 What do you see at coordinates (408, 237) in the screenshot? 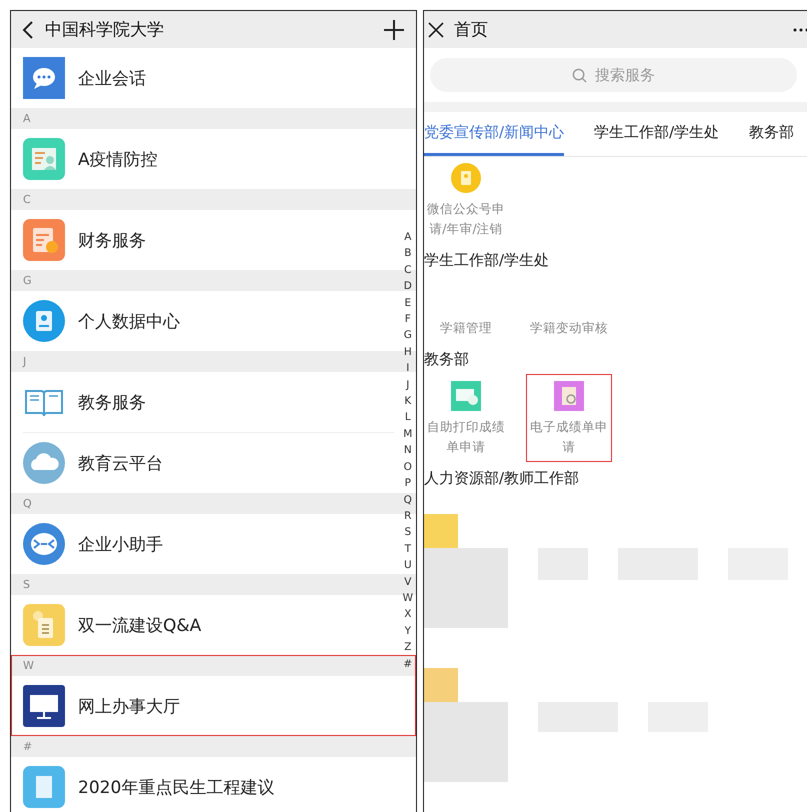
I see `index-letter: A` at bounding box center [408, 237].